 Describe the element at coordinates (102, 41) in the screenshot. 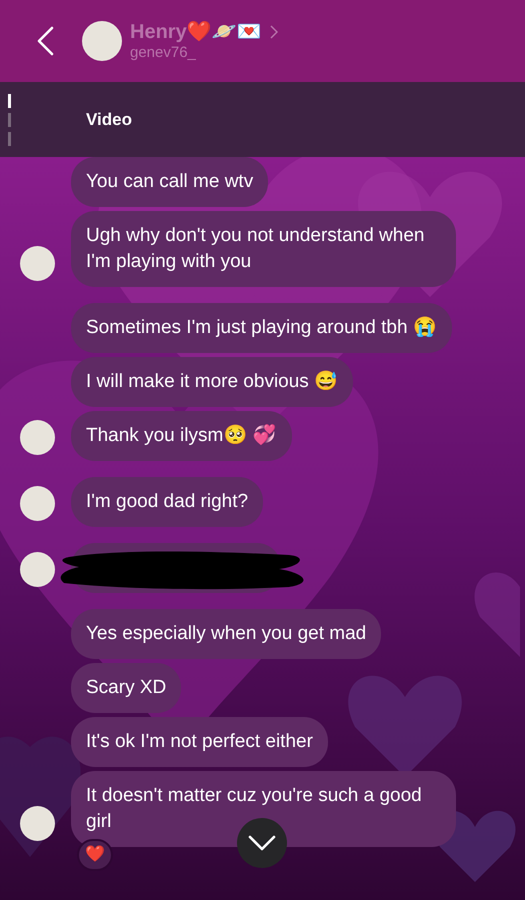

I see `avatar` at that location.